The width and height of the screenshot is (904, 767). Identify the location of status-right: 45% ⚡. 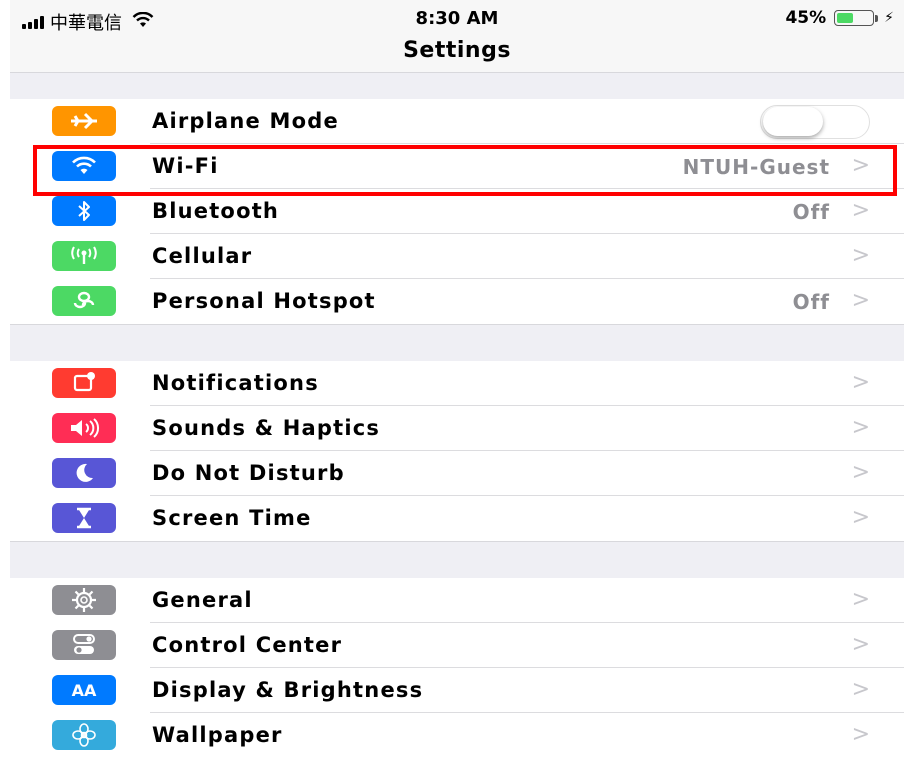
(839, 18).